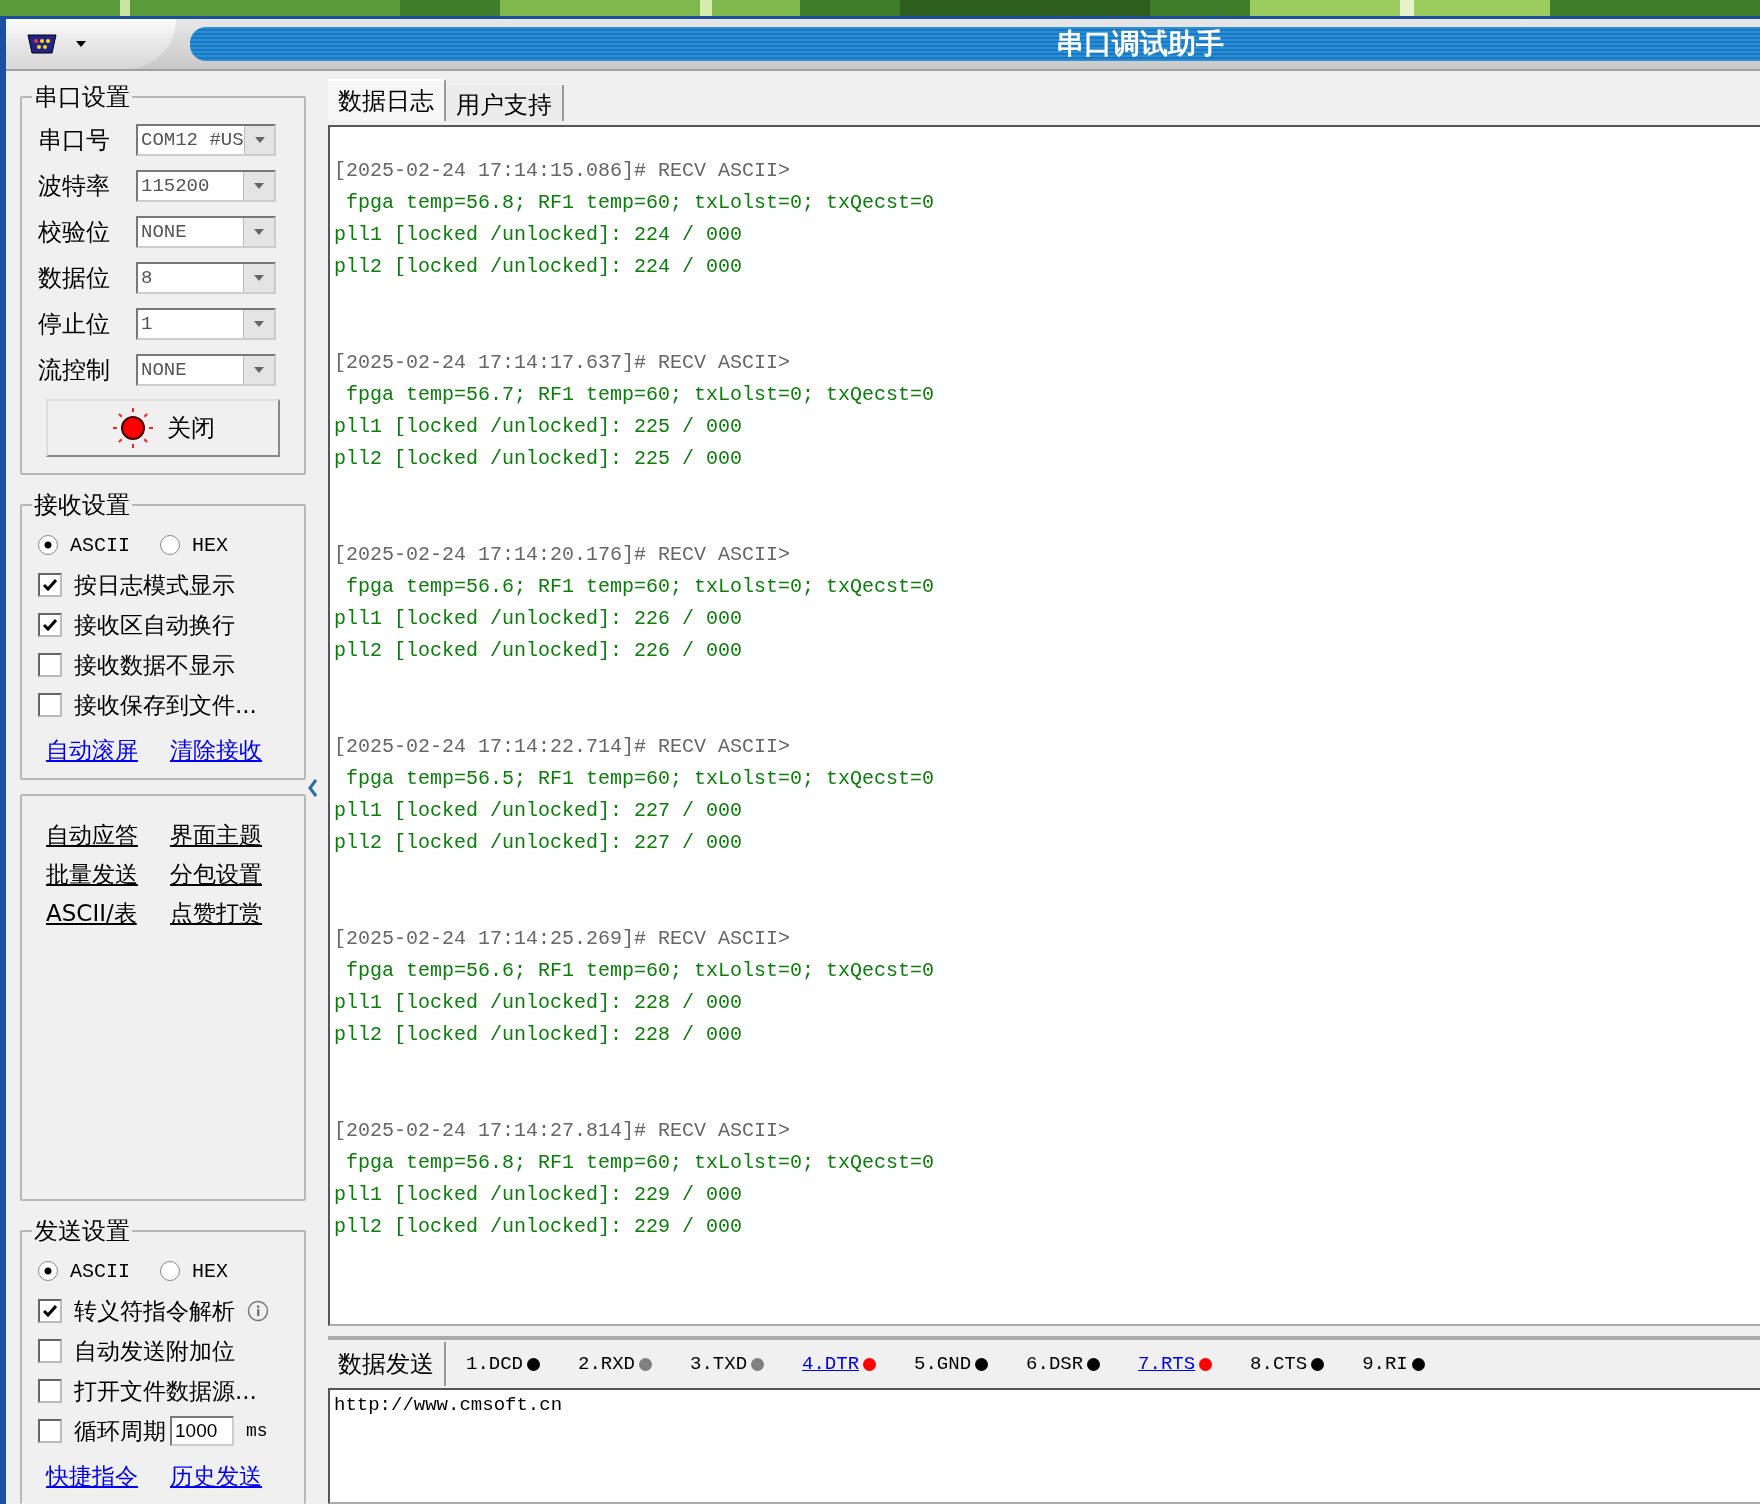  What do you see at coordinates (225, 835) in the screenshot?
I see `link: 界面主题` at bounding box center [225, 835].